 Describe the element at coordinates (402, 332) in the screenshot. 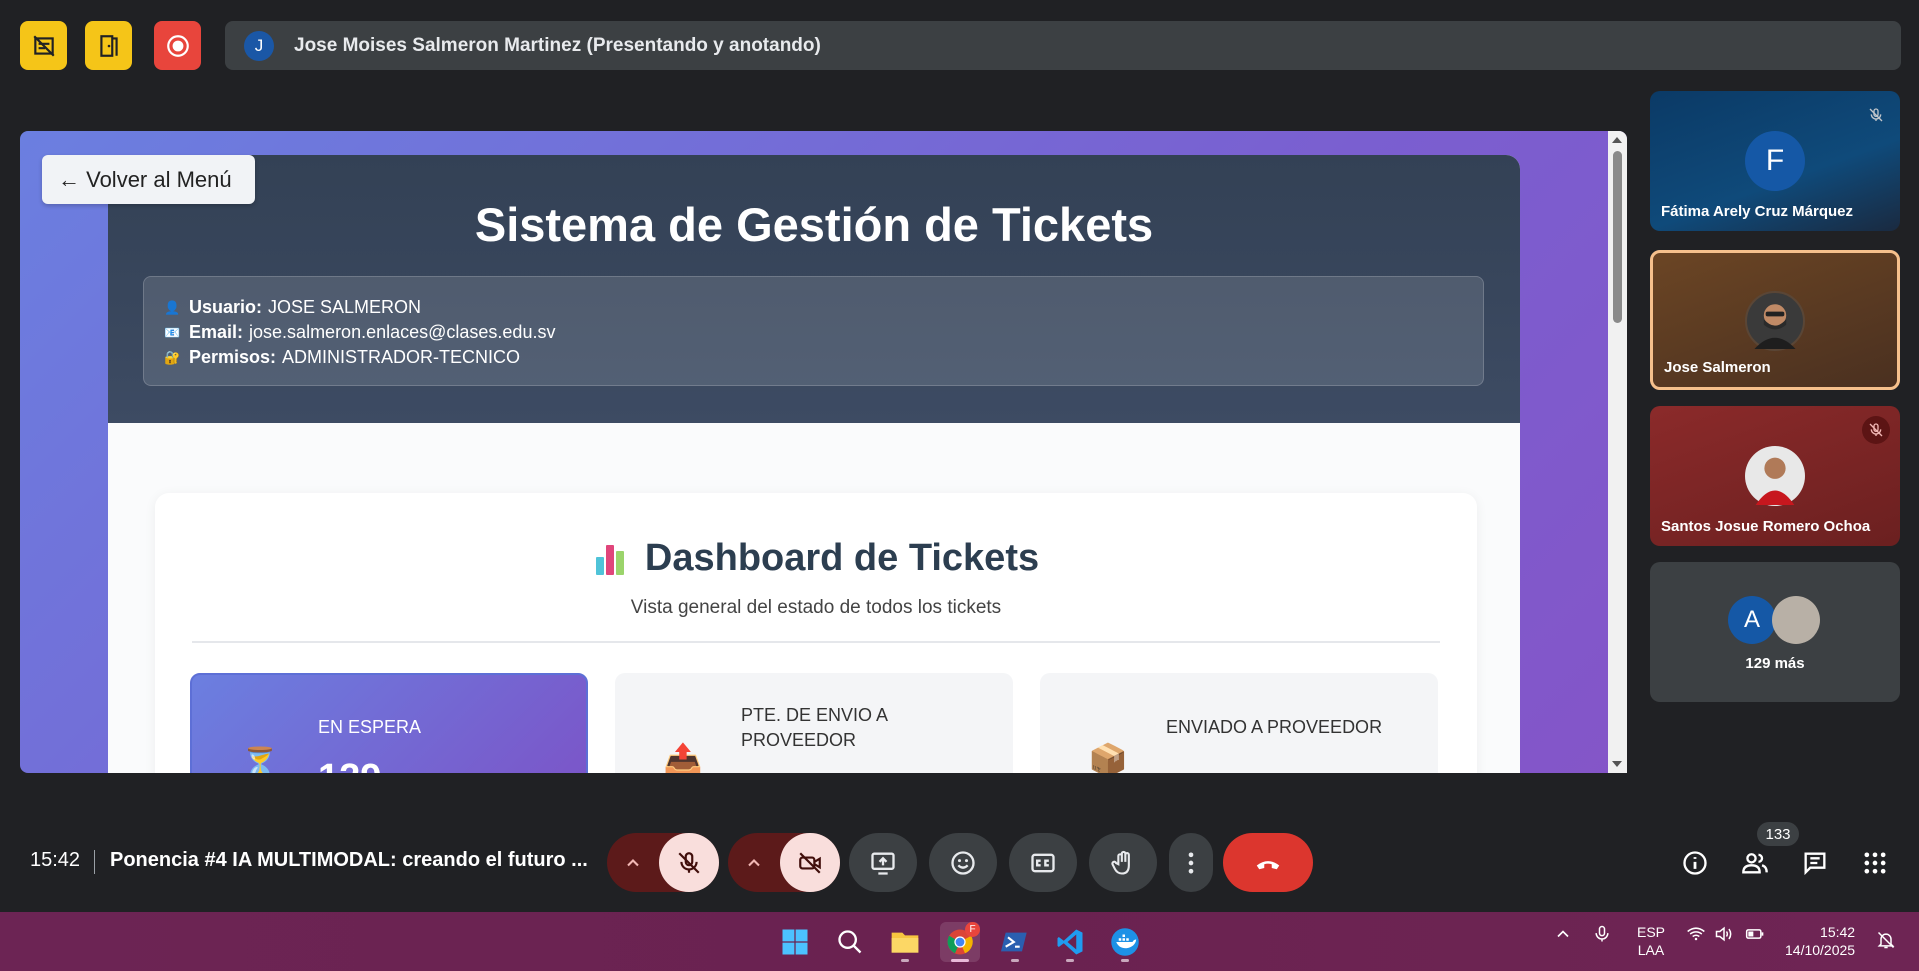

I see `email-value: jose.salmeron.enlaces@clases.edu.sv` at that location.